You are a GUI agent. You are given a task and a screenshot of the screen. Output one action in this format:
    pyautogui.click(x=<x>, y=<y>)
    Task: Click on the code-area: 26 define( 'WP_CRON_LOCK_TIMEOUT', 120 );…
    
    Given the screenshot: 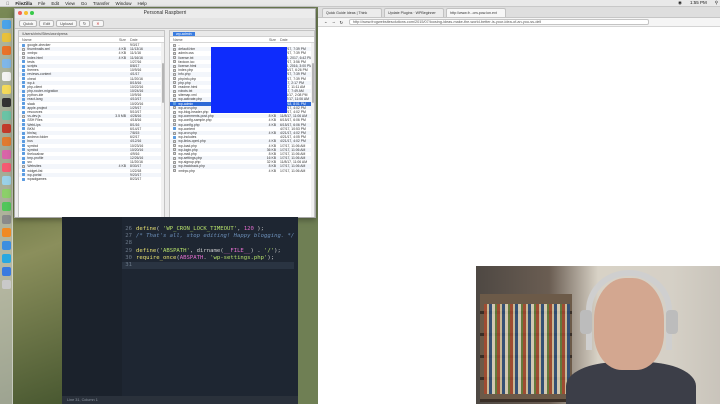 What is the action you would take?
    pyautogui.click(x=208, y=248)
    